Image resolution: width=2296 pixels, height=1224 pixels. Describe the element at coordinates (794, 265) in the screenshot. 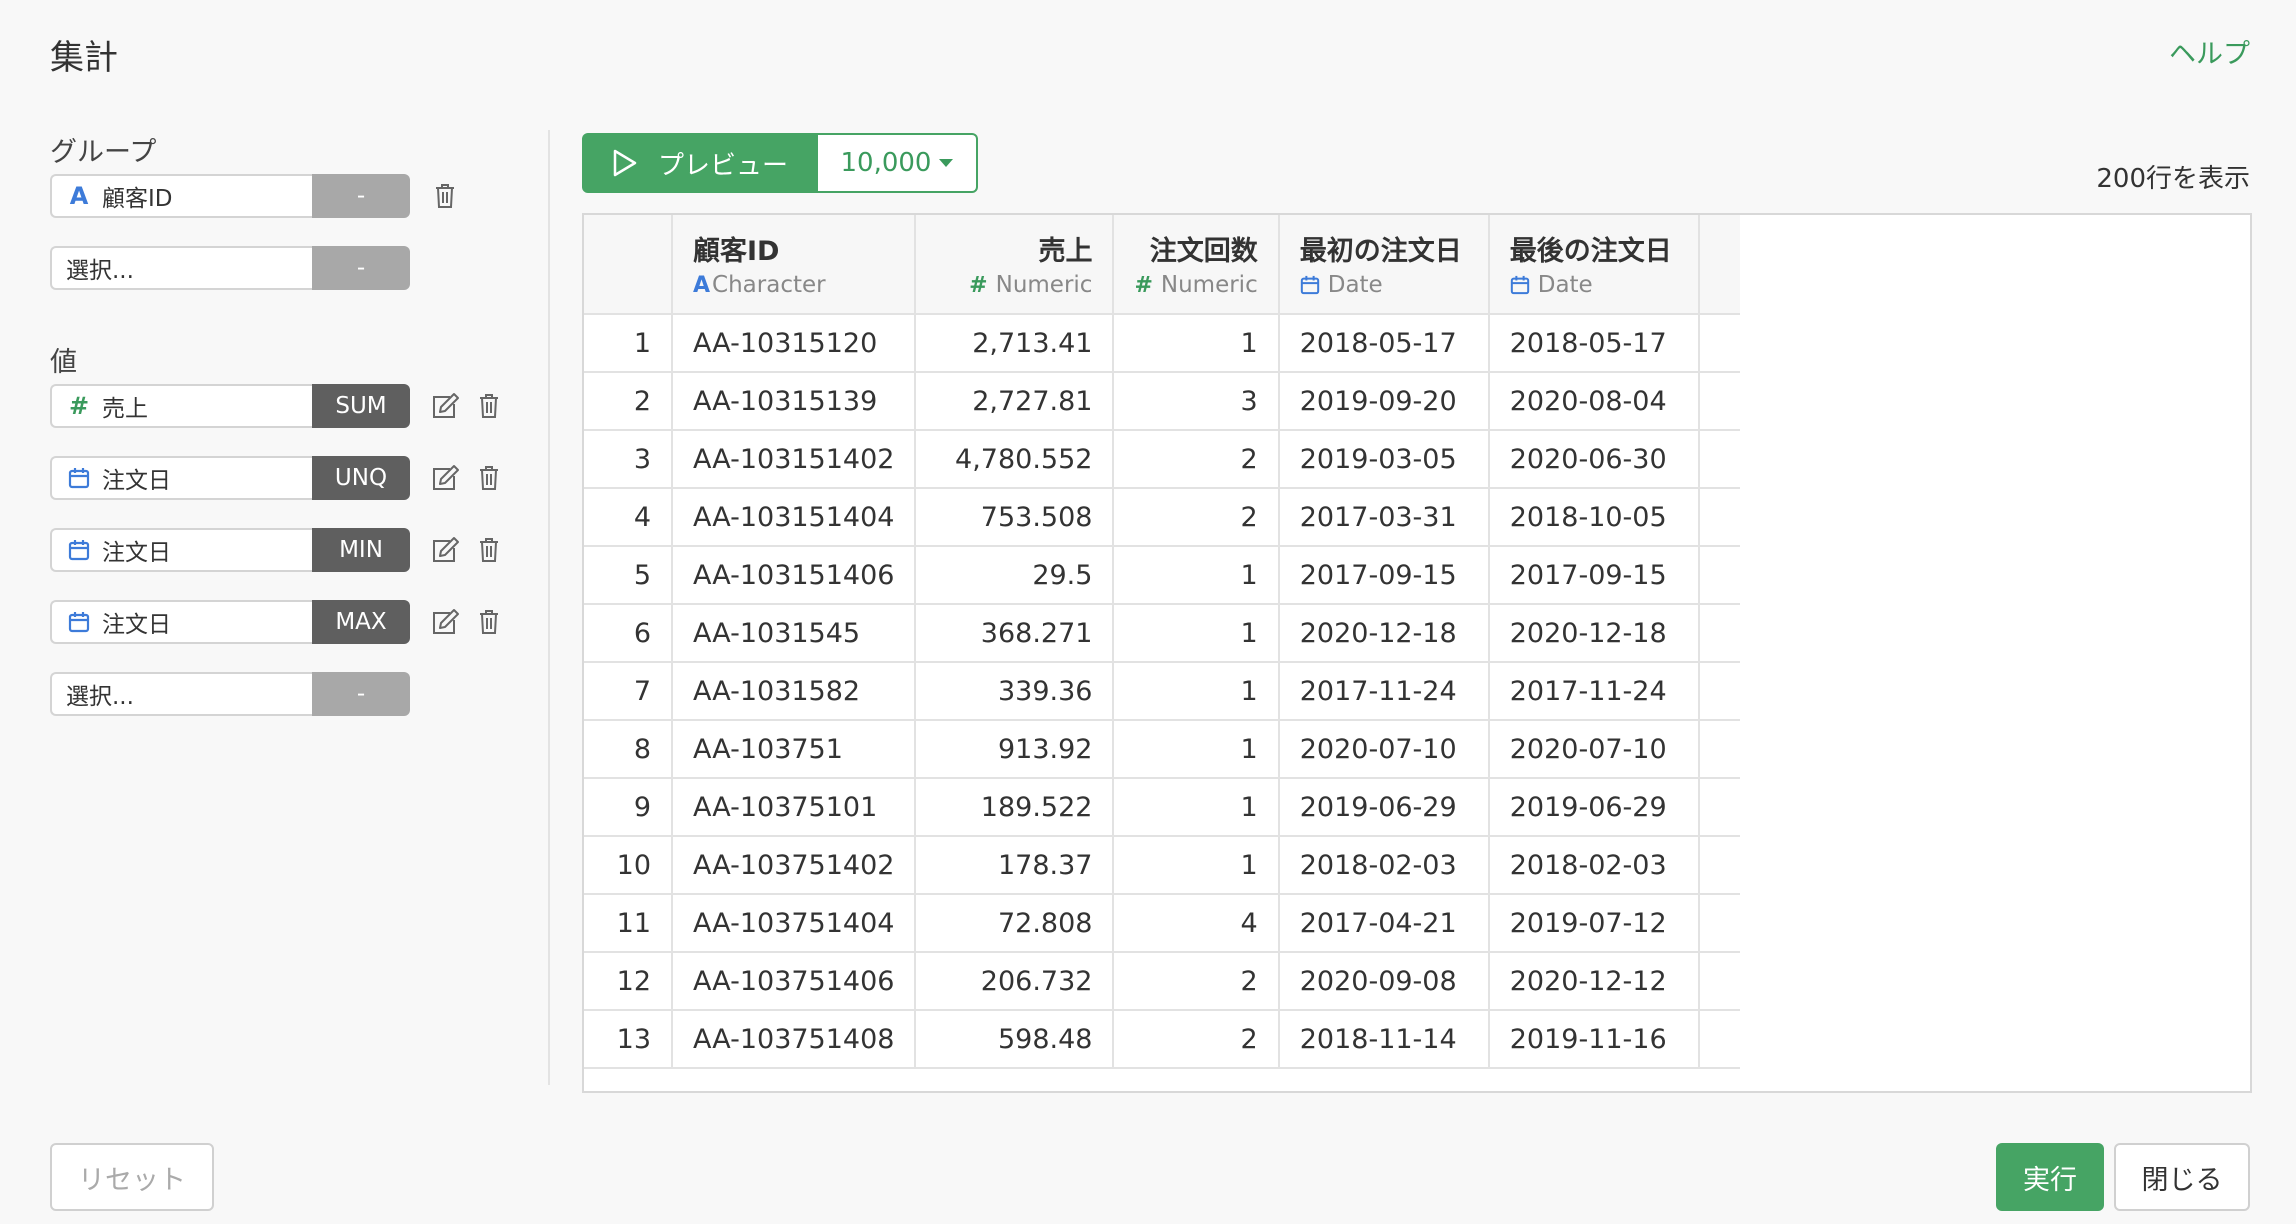

I see `column-header: 顧客ID A Character` at that location.